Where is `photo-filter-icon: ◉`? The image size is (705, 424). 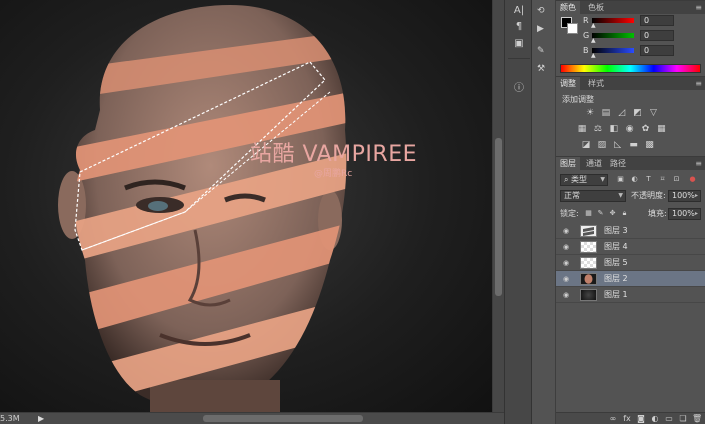 photo-filter-icon: ◉ is located at coordinates (630, 129).